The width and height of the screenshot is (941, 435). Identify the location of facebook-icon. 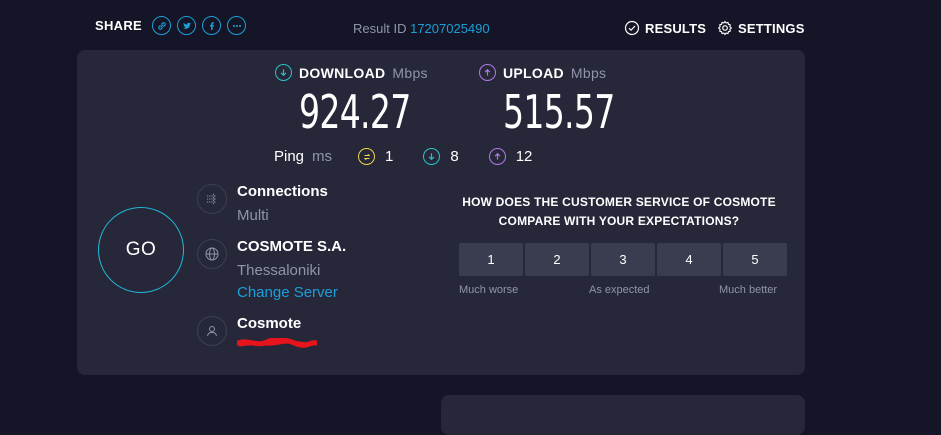
(212, 25).